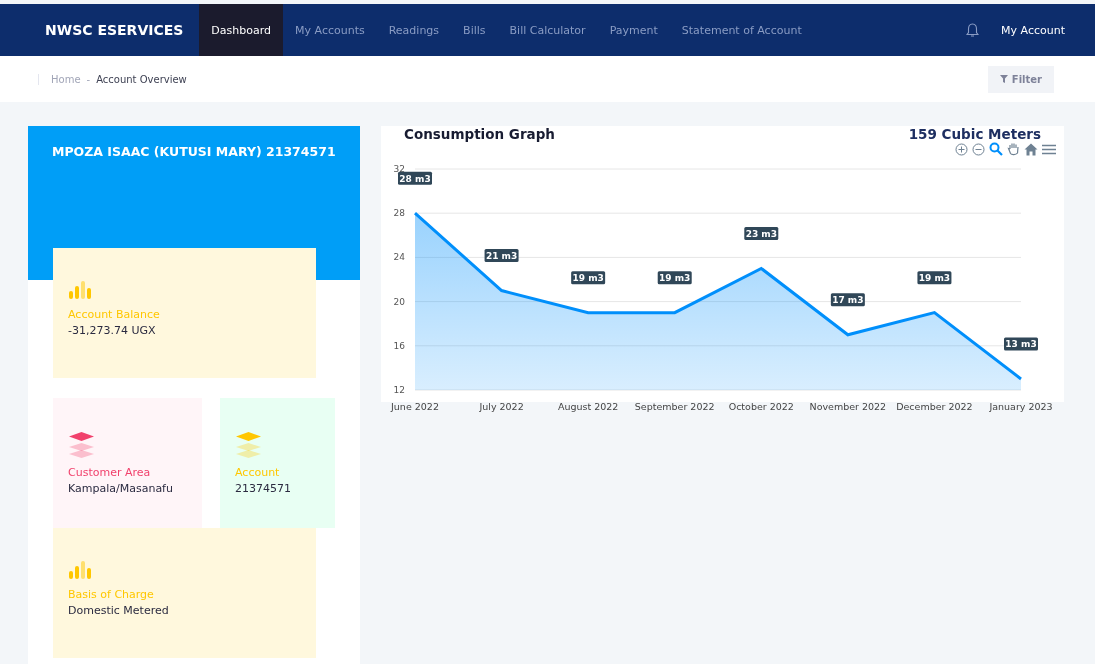  What do you see at coordinates (399, 301) in the screenshot?
I see `y-tick-label: 20` at bounding box center [399, 301].